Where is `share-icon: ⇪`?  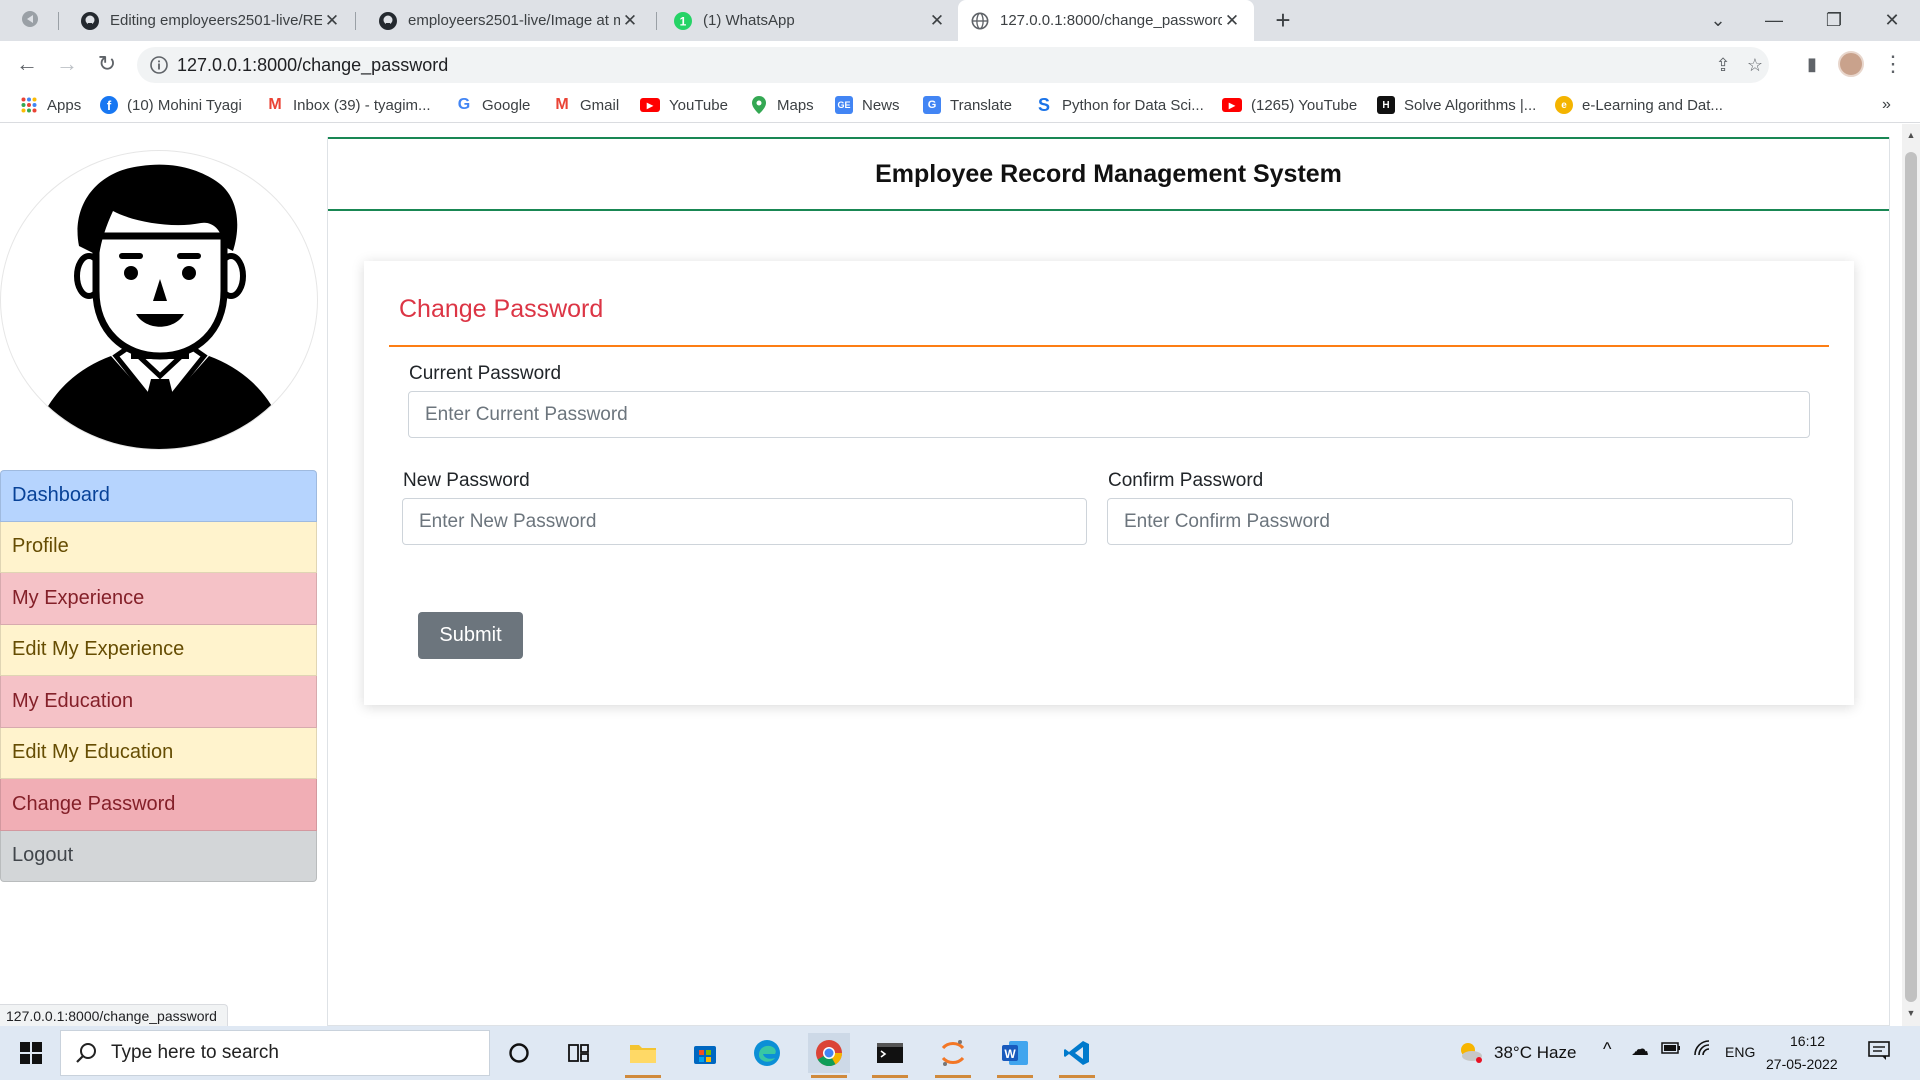 share-icon: ⇪ is located at coordinates (1723, 65).